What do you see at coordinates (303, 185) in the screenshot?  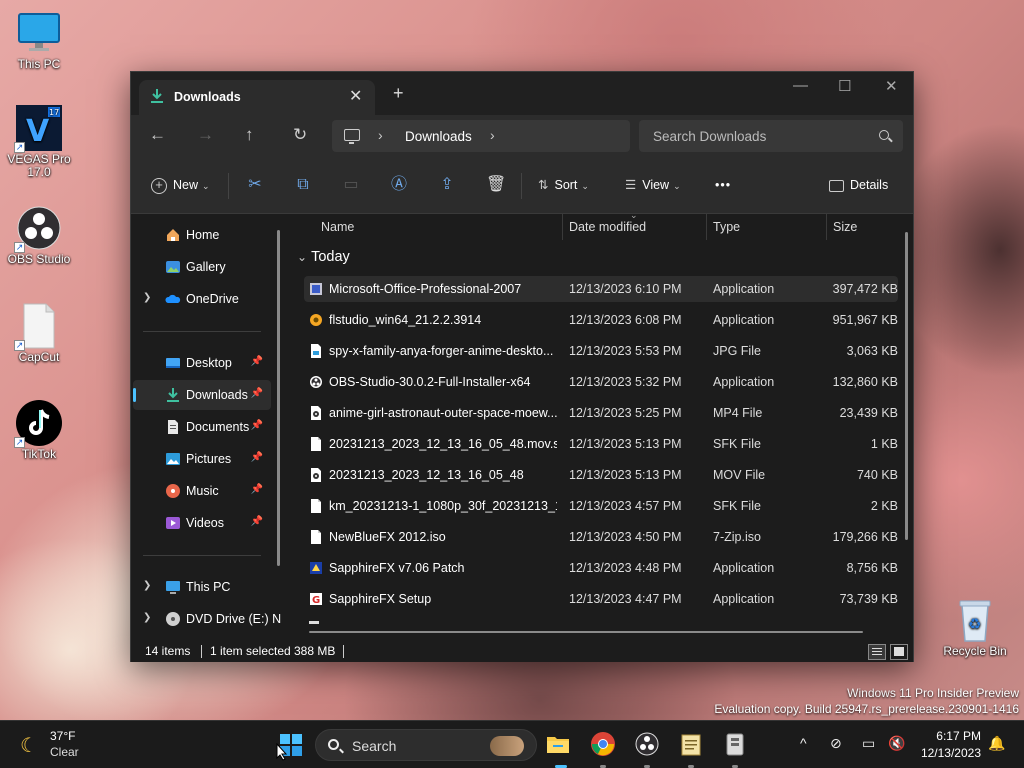 I see `copy-icon: ⧉` at bounding box center [303, 185].